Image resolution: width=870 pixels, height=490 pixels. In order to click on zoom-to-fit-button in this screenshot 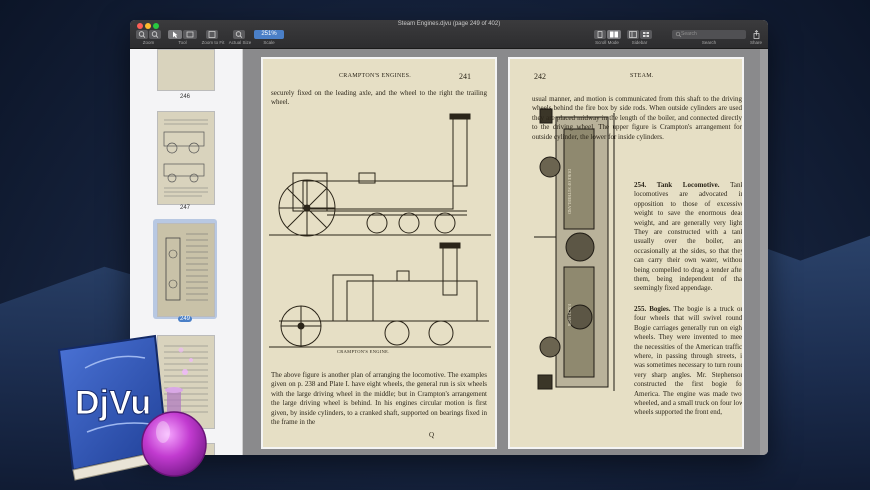, I will do `click(212, 34)`.